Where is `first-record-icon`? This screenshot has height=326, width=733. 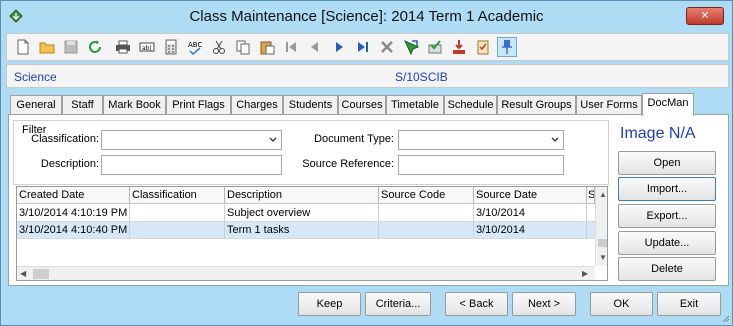 first-record-icon is located at coordinates (291, 47).